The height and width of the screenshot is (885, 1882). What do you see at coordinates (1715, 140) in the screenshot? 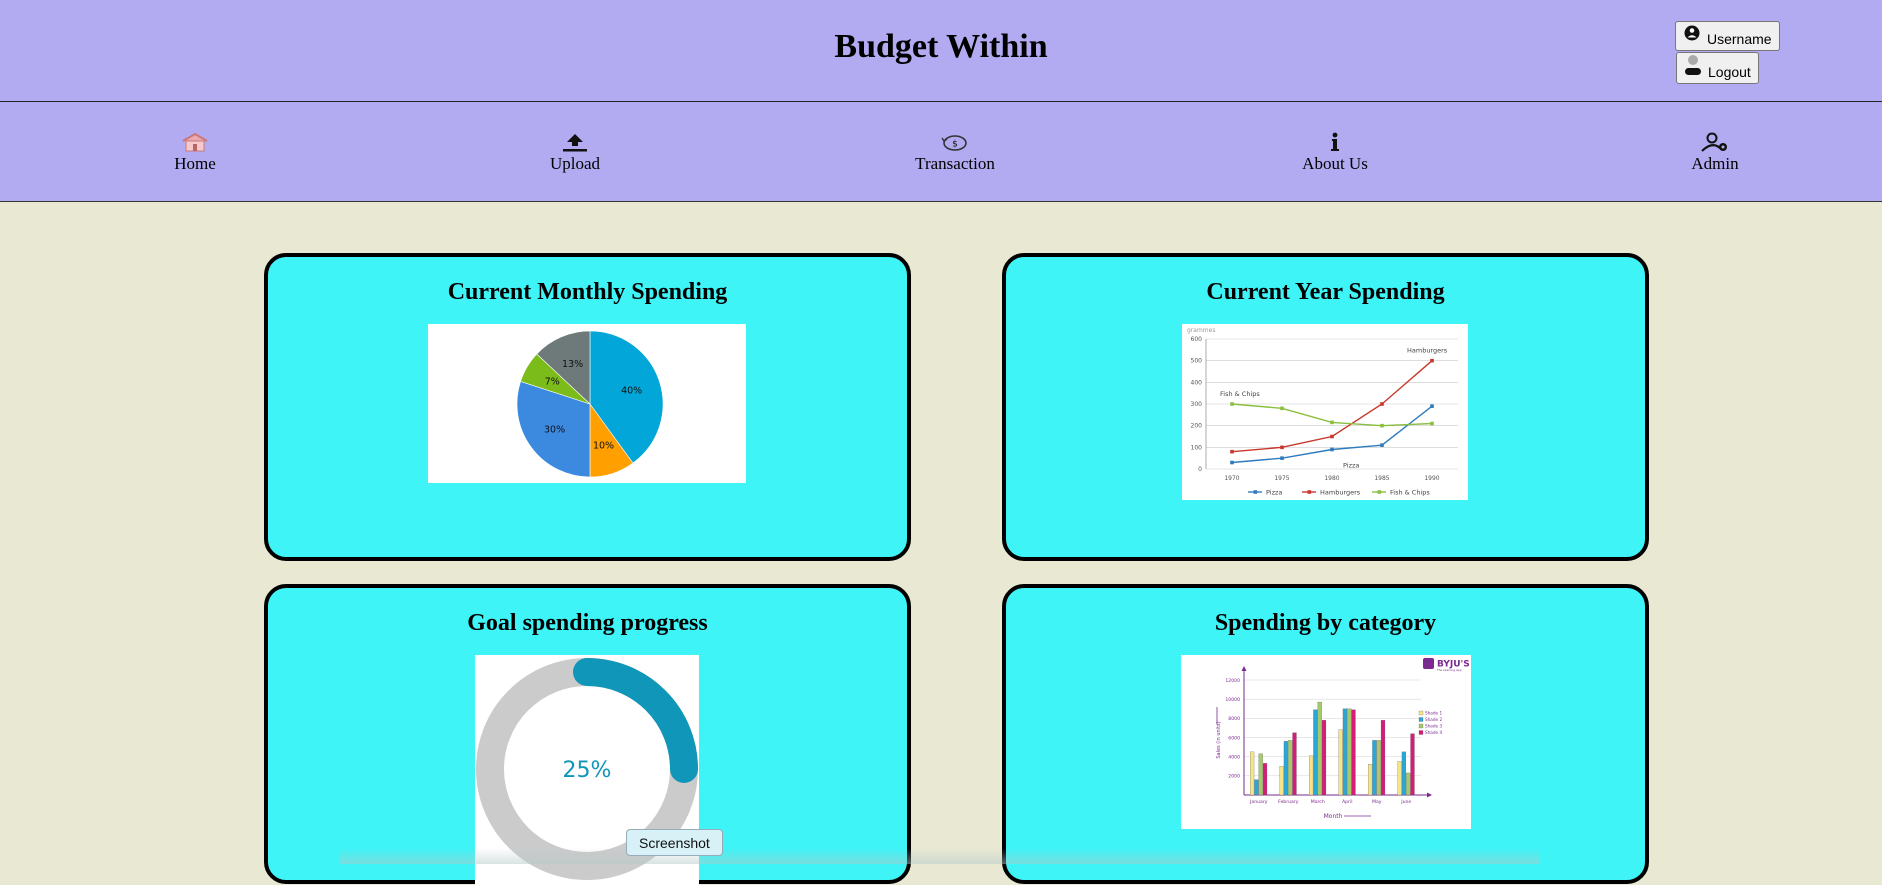
I see `admin-icon` at bounding box center [1715, 140].